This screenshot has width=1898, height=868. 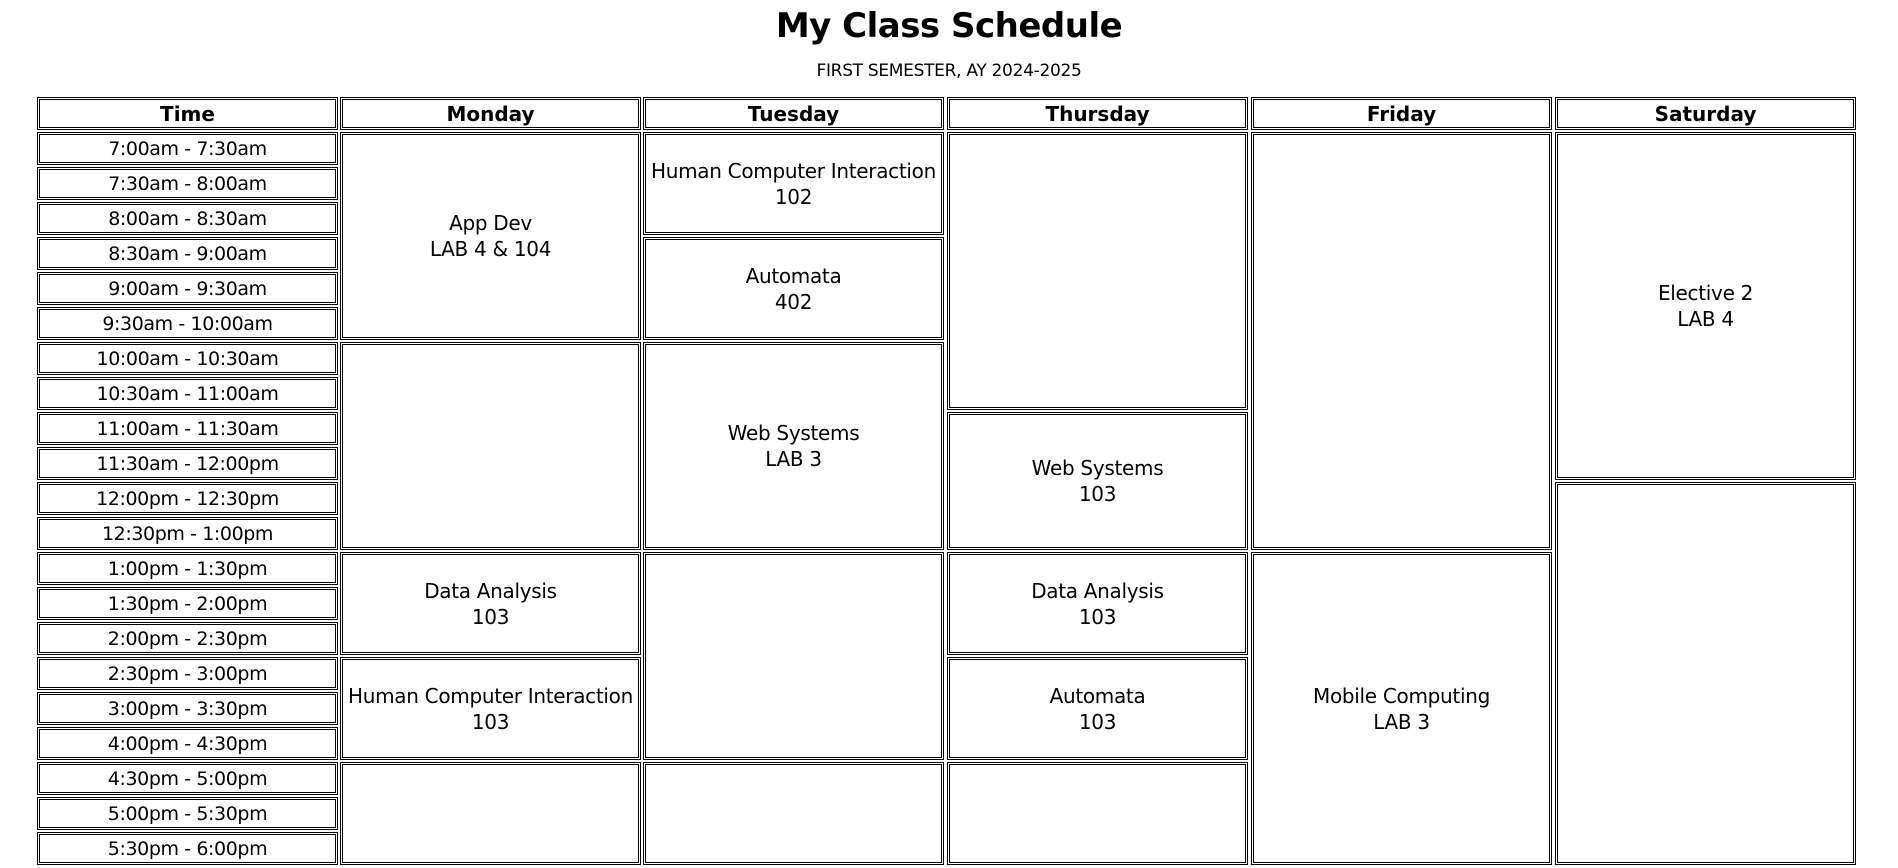 I want to click on time-slot: 12:30pm - 1:00pm, so click(x=187, y=533).